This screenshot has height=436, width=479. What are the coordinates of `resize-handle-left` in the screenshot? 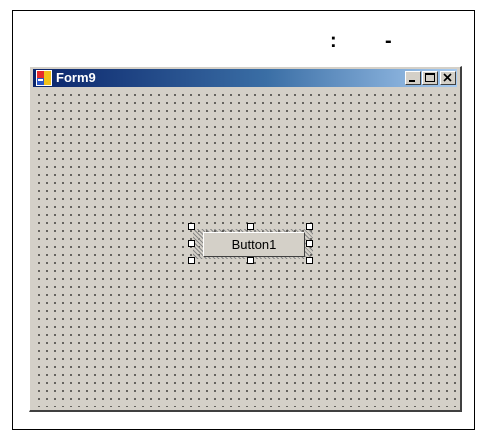 It's located at (191, 243).